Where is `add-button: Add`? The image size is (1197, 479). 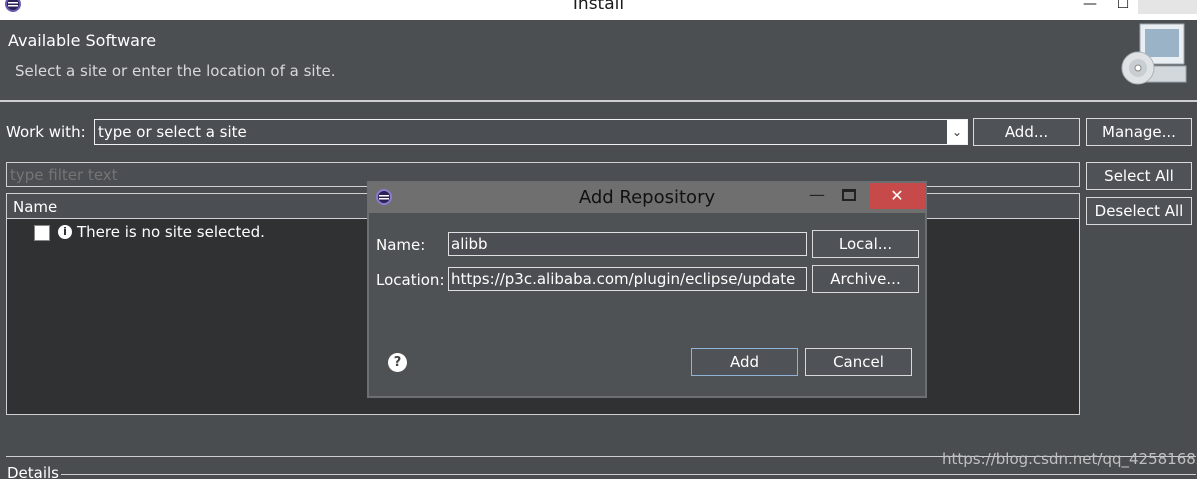
add-button: Add is located at coordinates (744, 362).